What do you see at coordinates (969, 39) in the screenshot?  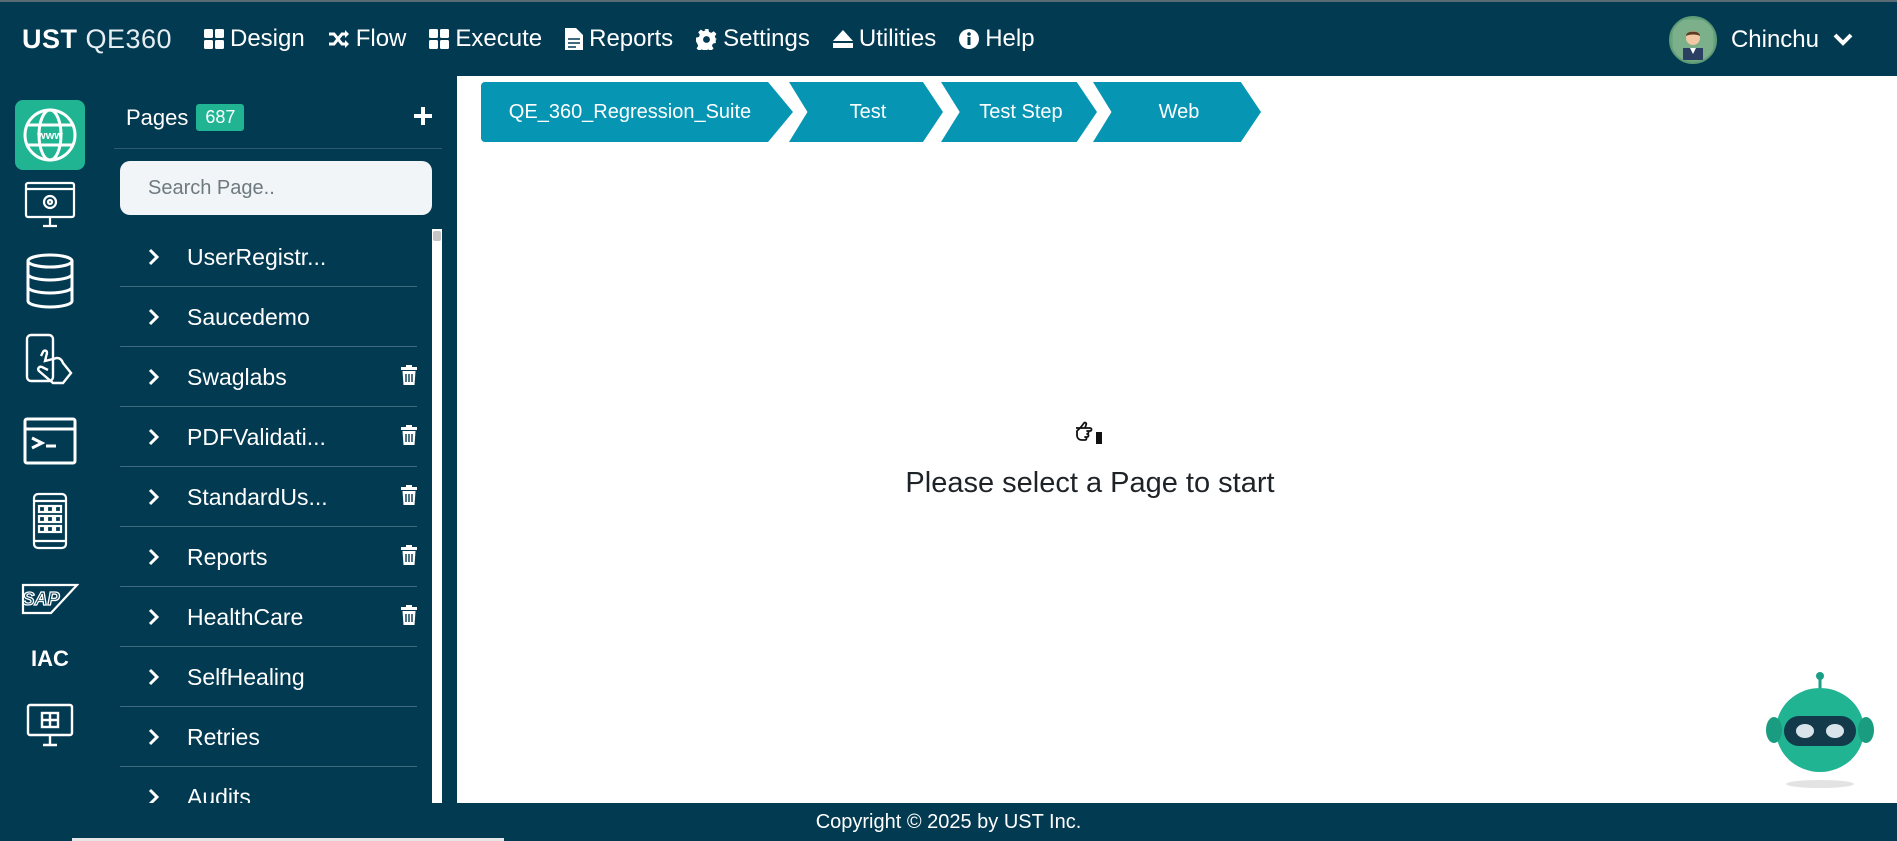 I see `info-icon` at bounding box center [969, 39].